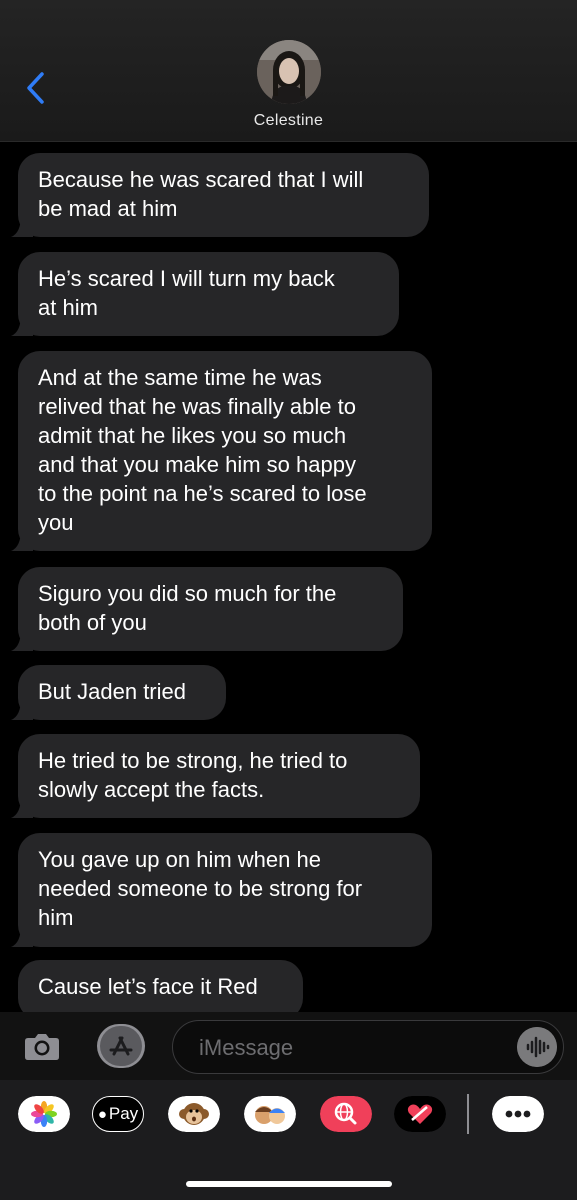  I want to click on message-line: needed someone to be strong for, so click(200, 888).